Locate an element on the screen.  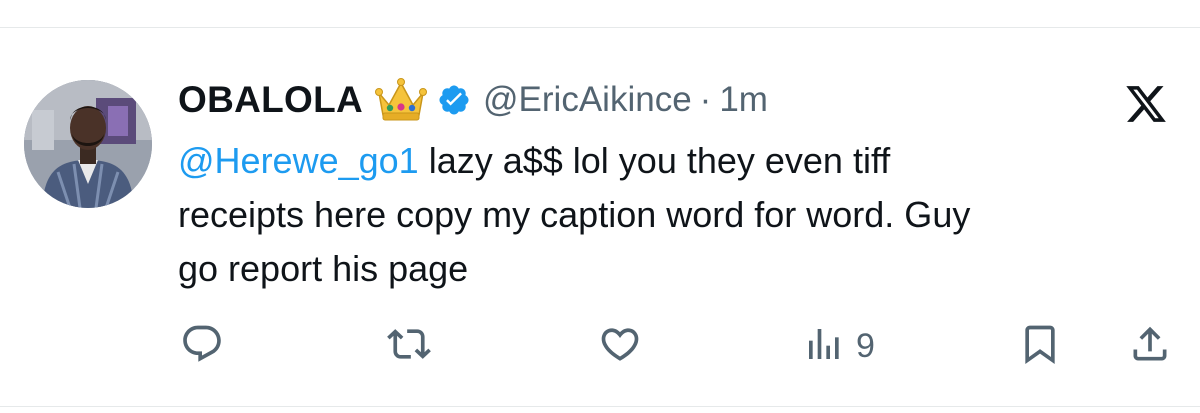
bottom-divider is located at coordinates (600, 406).